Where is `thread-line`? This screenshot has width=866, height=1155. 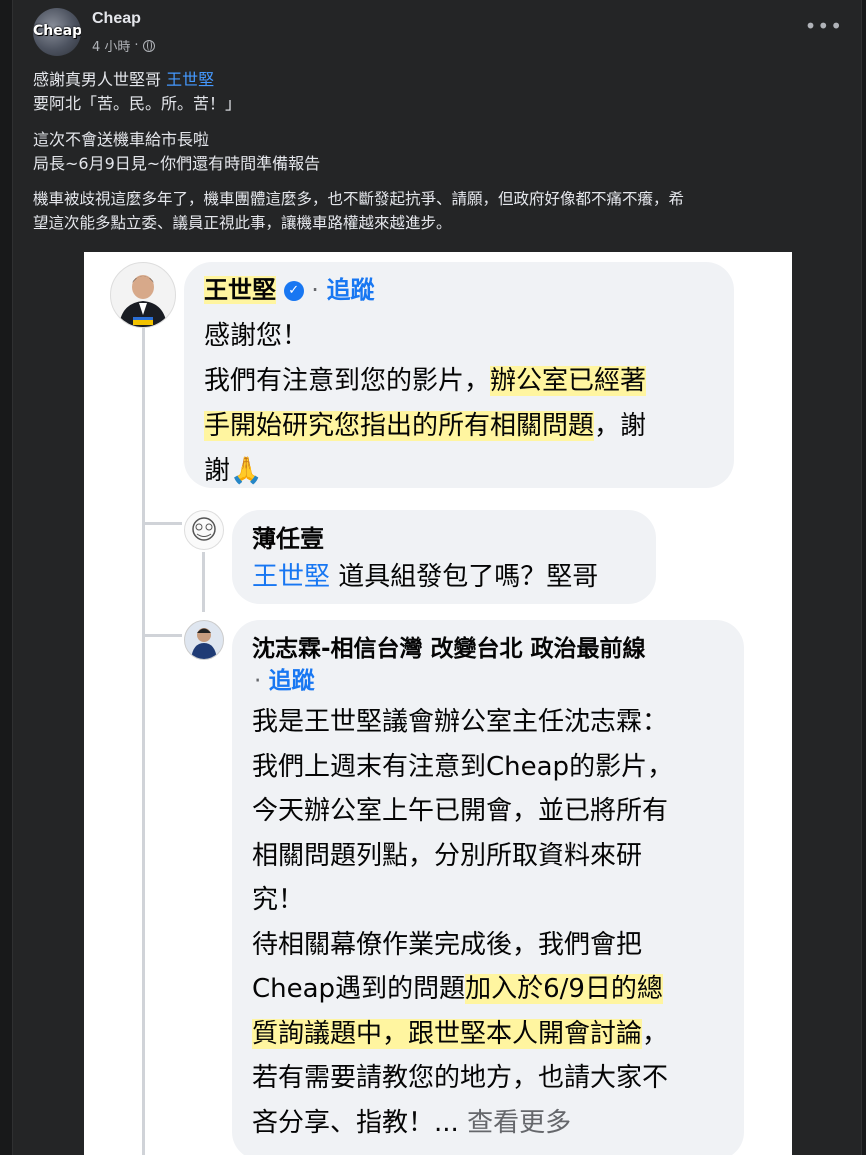 thread-line is located at coordinates (143, 739).